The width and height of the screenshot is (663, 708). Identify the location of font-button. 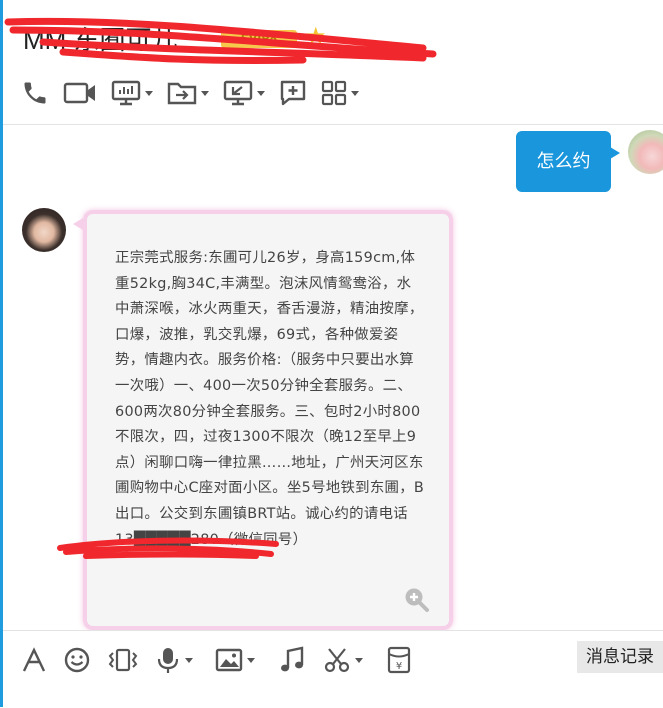
(34, 660).